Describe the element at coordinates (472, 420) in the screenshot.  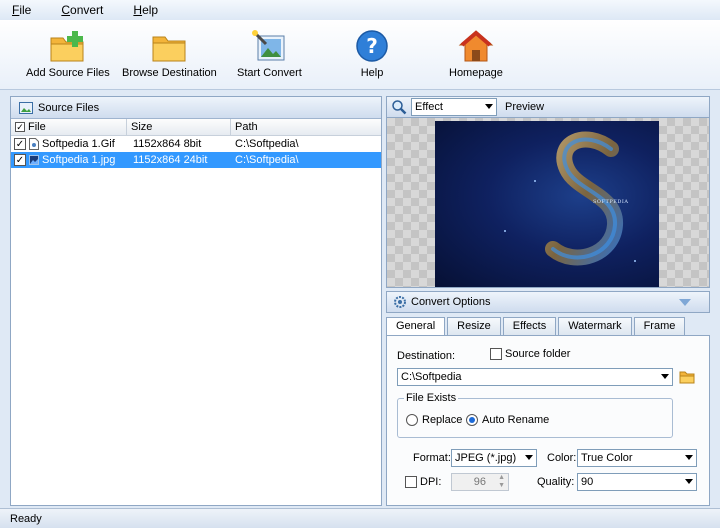
I see `auto-rename-radio` at that location.